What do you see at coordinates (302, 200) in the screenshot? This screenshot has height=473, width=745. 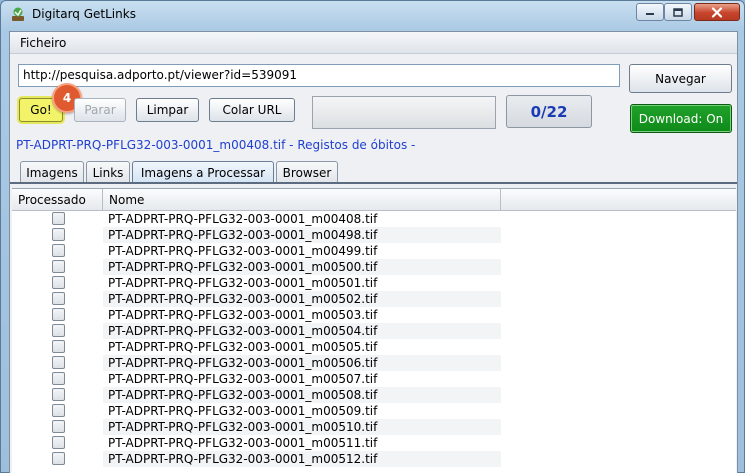 I see `column-header-nome: Nome` at bounding box center [302, 200].